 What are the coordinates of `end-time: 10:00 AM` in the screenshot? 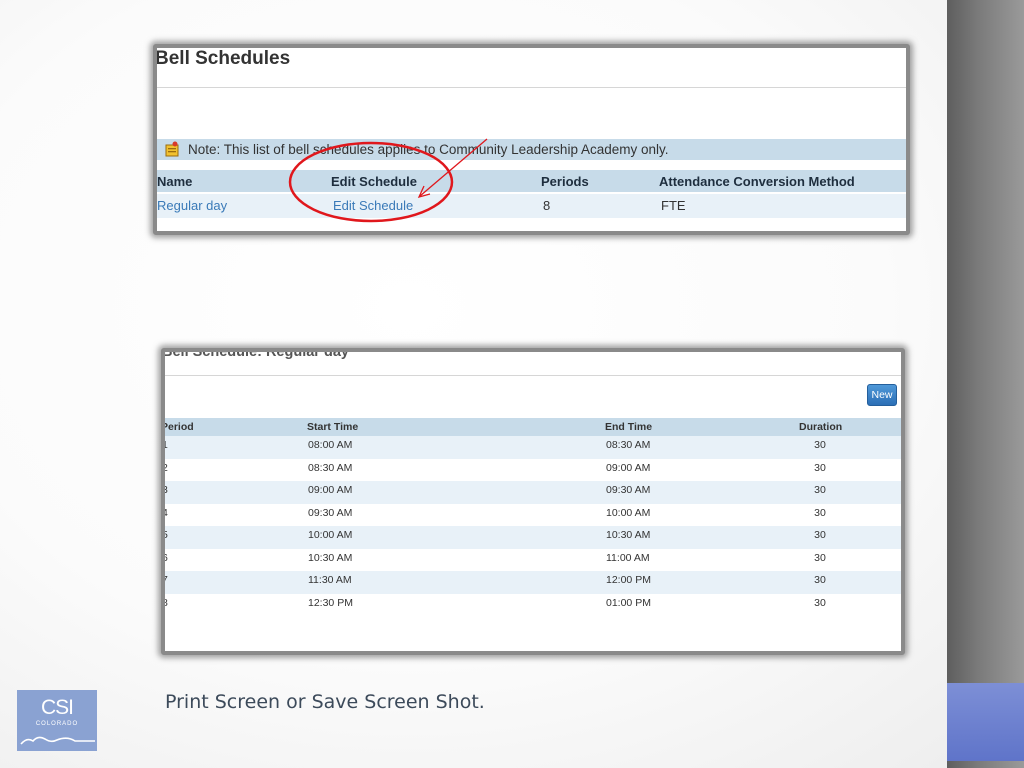 It's located at (628, 512).